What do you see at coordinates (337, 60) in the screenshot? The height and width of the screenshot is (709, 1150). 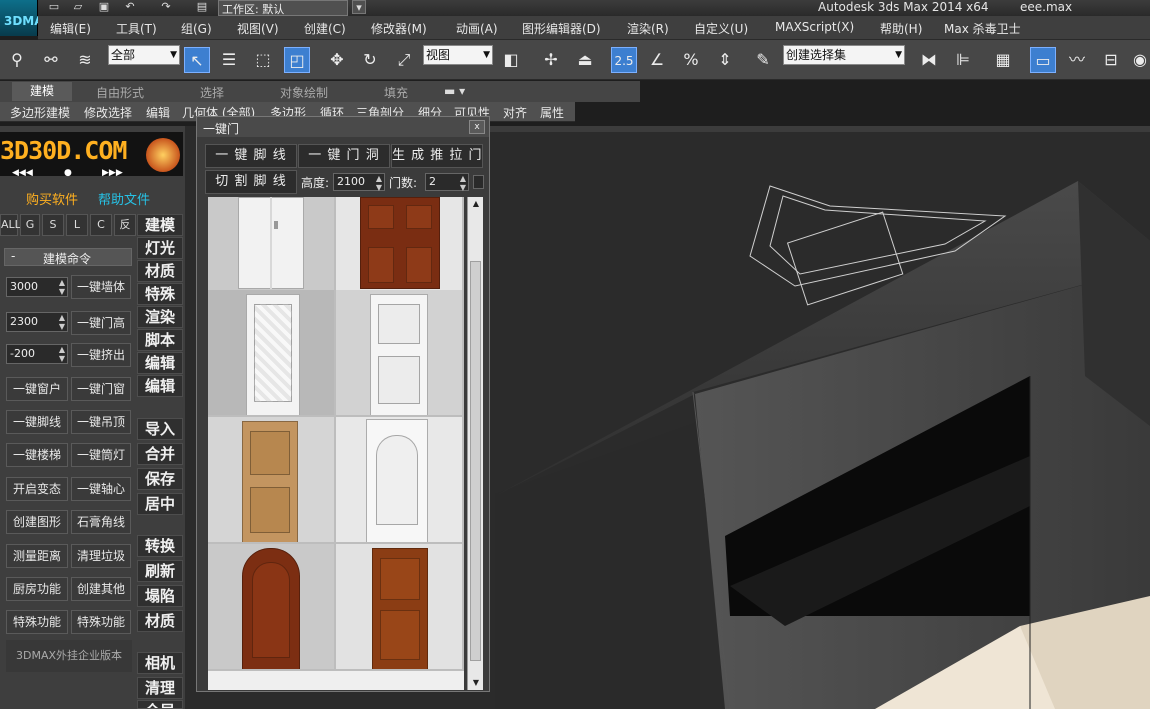 I see `move-icon: ✥` at bounding box center [337, 60].